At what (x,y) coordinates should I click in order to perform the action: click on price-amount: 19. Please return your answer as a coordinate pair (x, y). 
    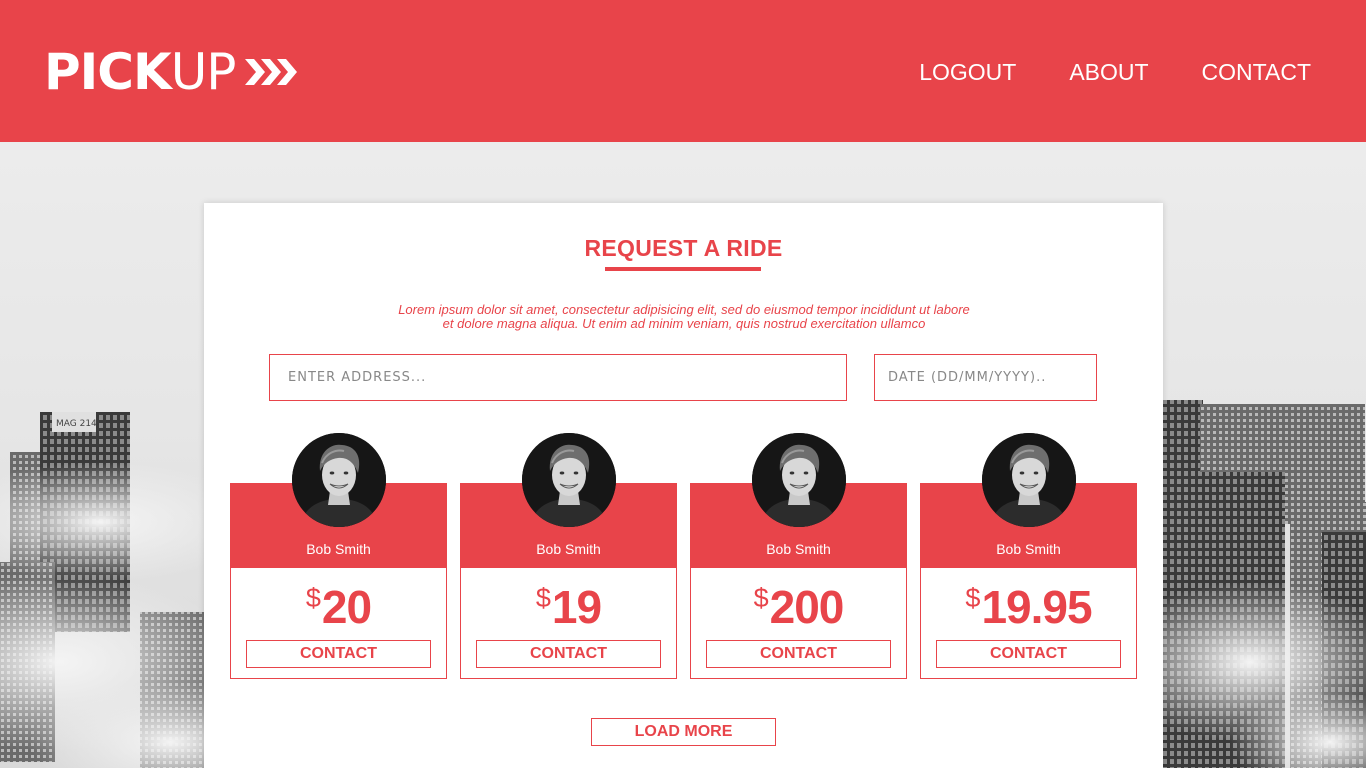
    Looking at the image, I should click on (576, 607).